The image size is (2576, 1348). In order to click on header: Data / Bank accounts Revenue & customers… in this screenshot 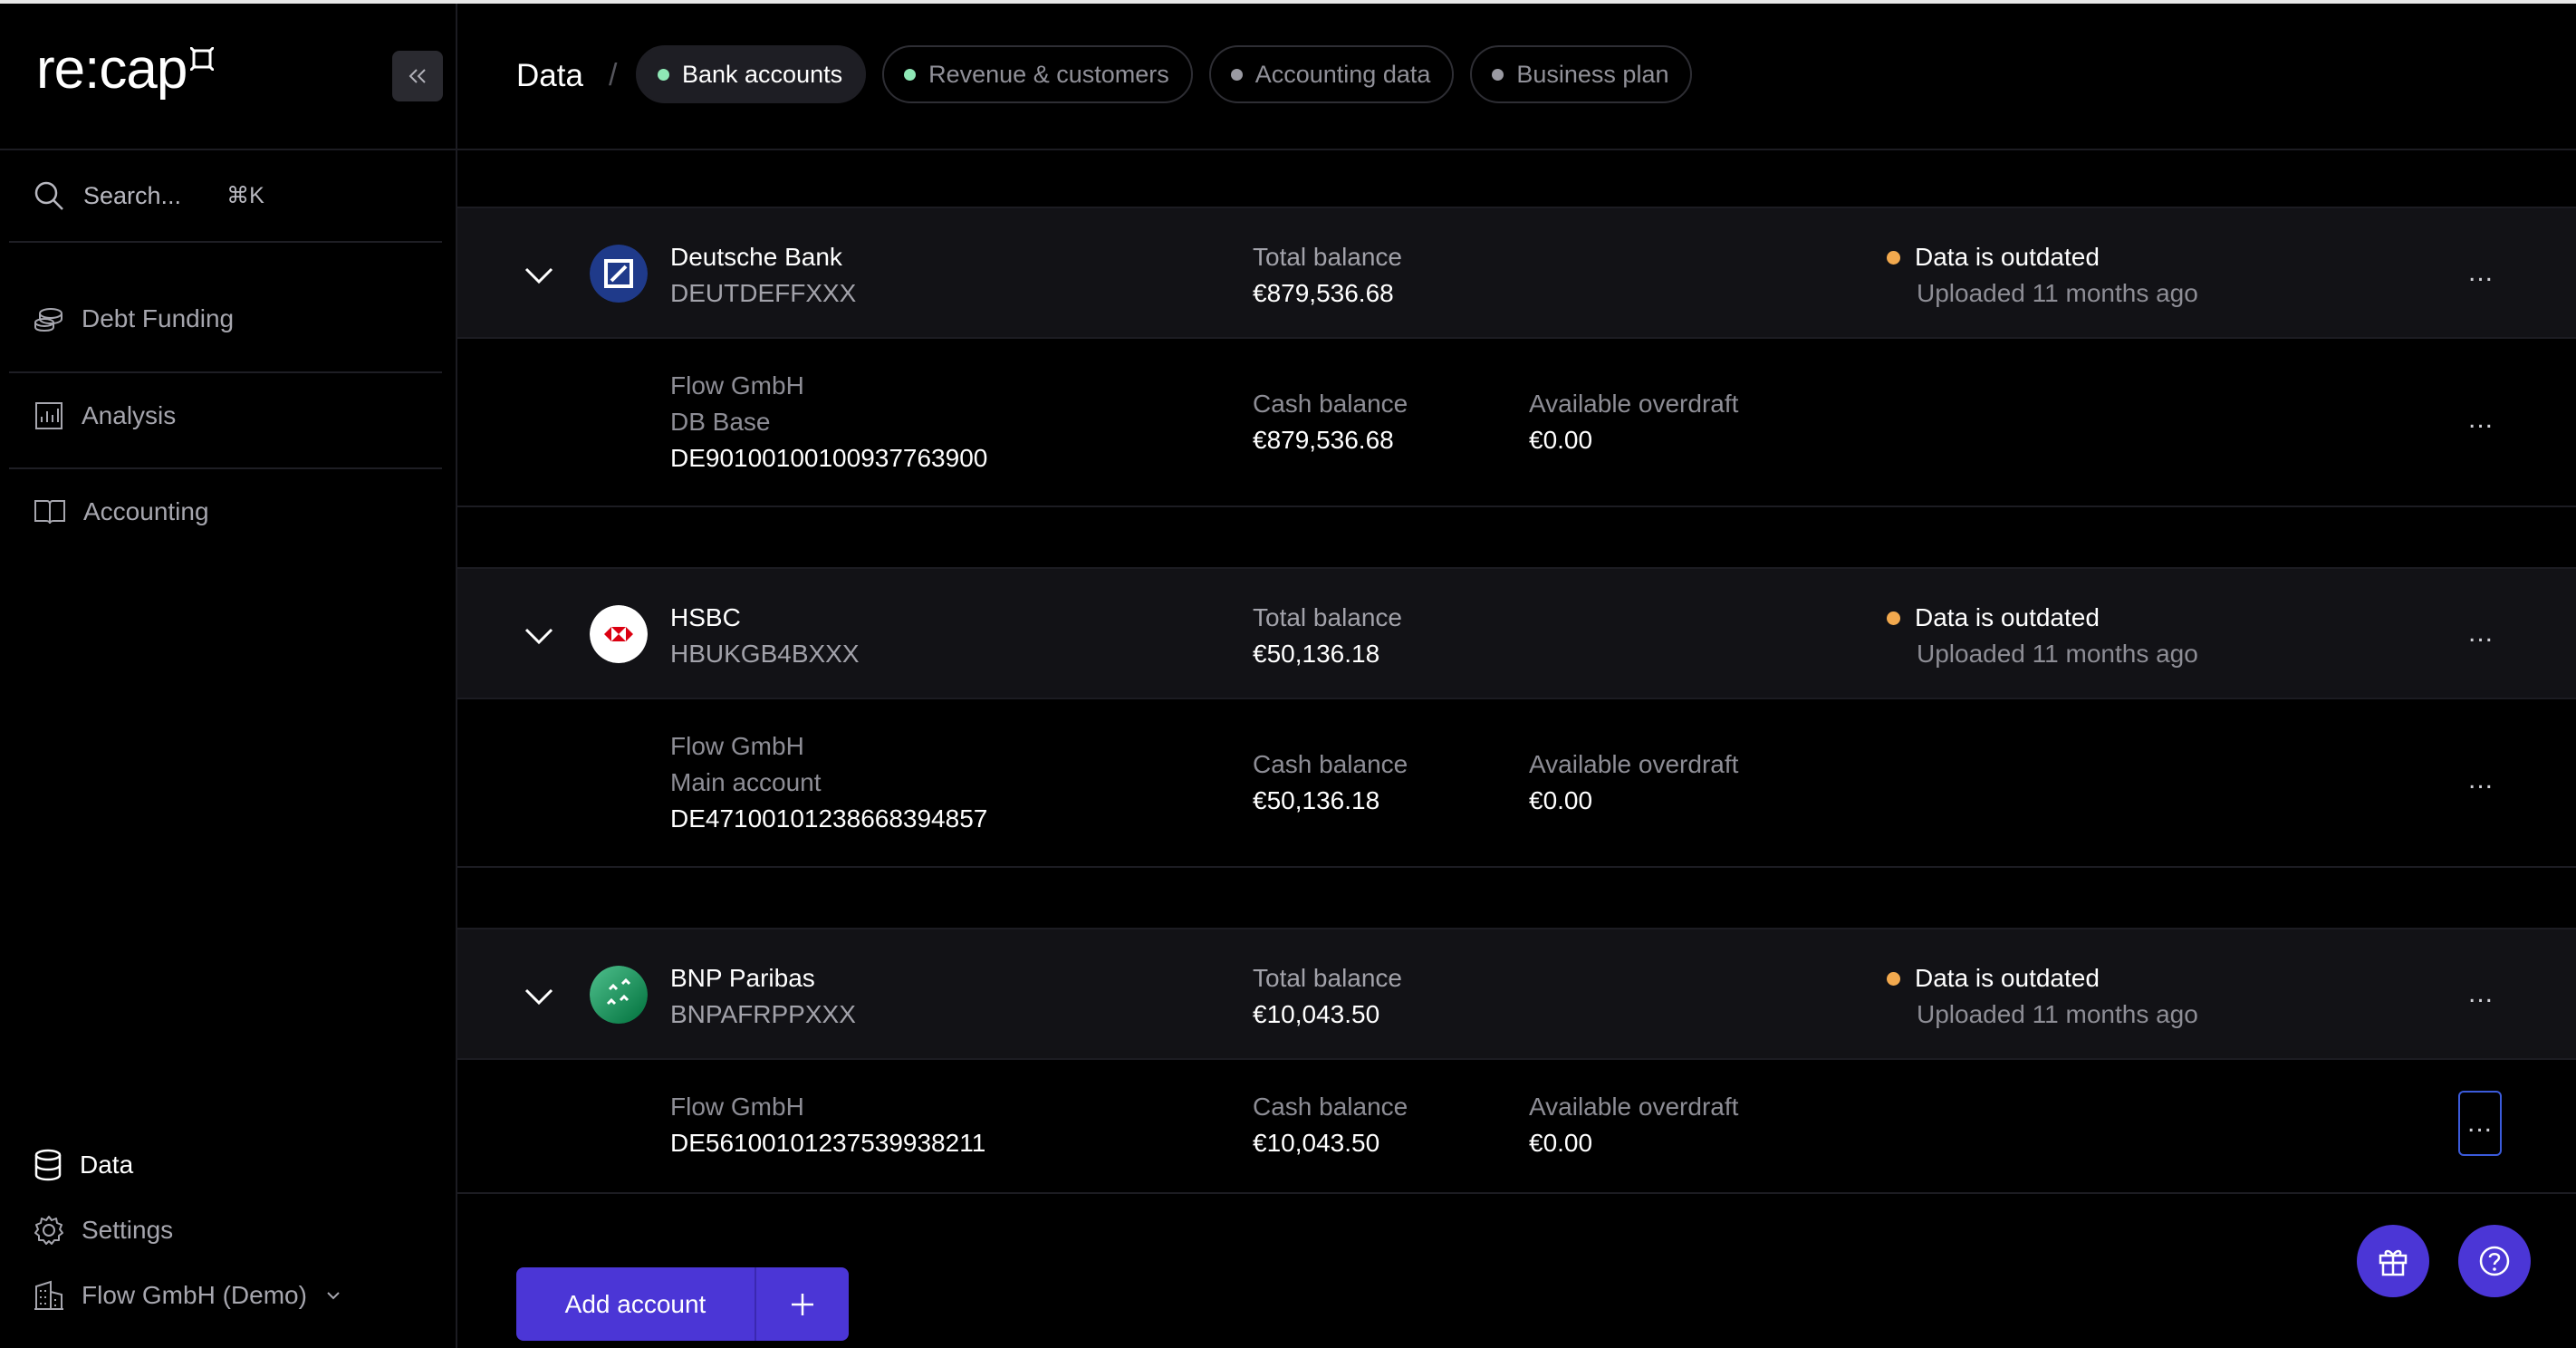, I will do `click(1516, 77)`.